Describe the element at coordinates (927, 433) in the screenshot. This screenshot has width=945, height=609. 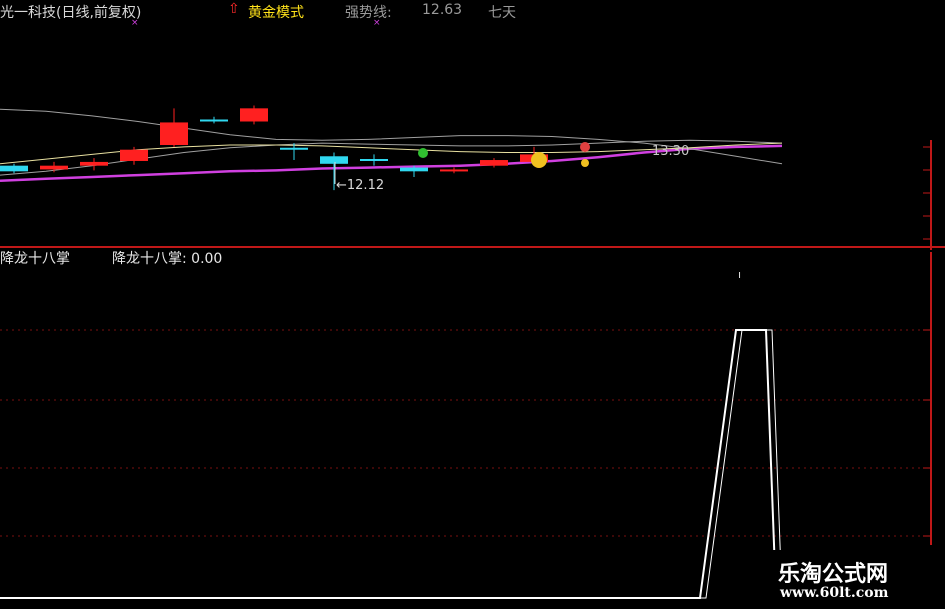
I see `indicator-axis-ticks` at that location.